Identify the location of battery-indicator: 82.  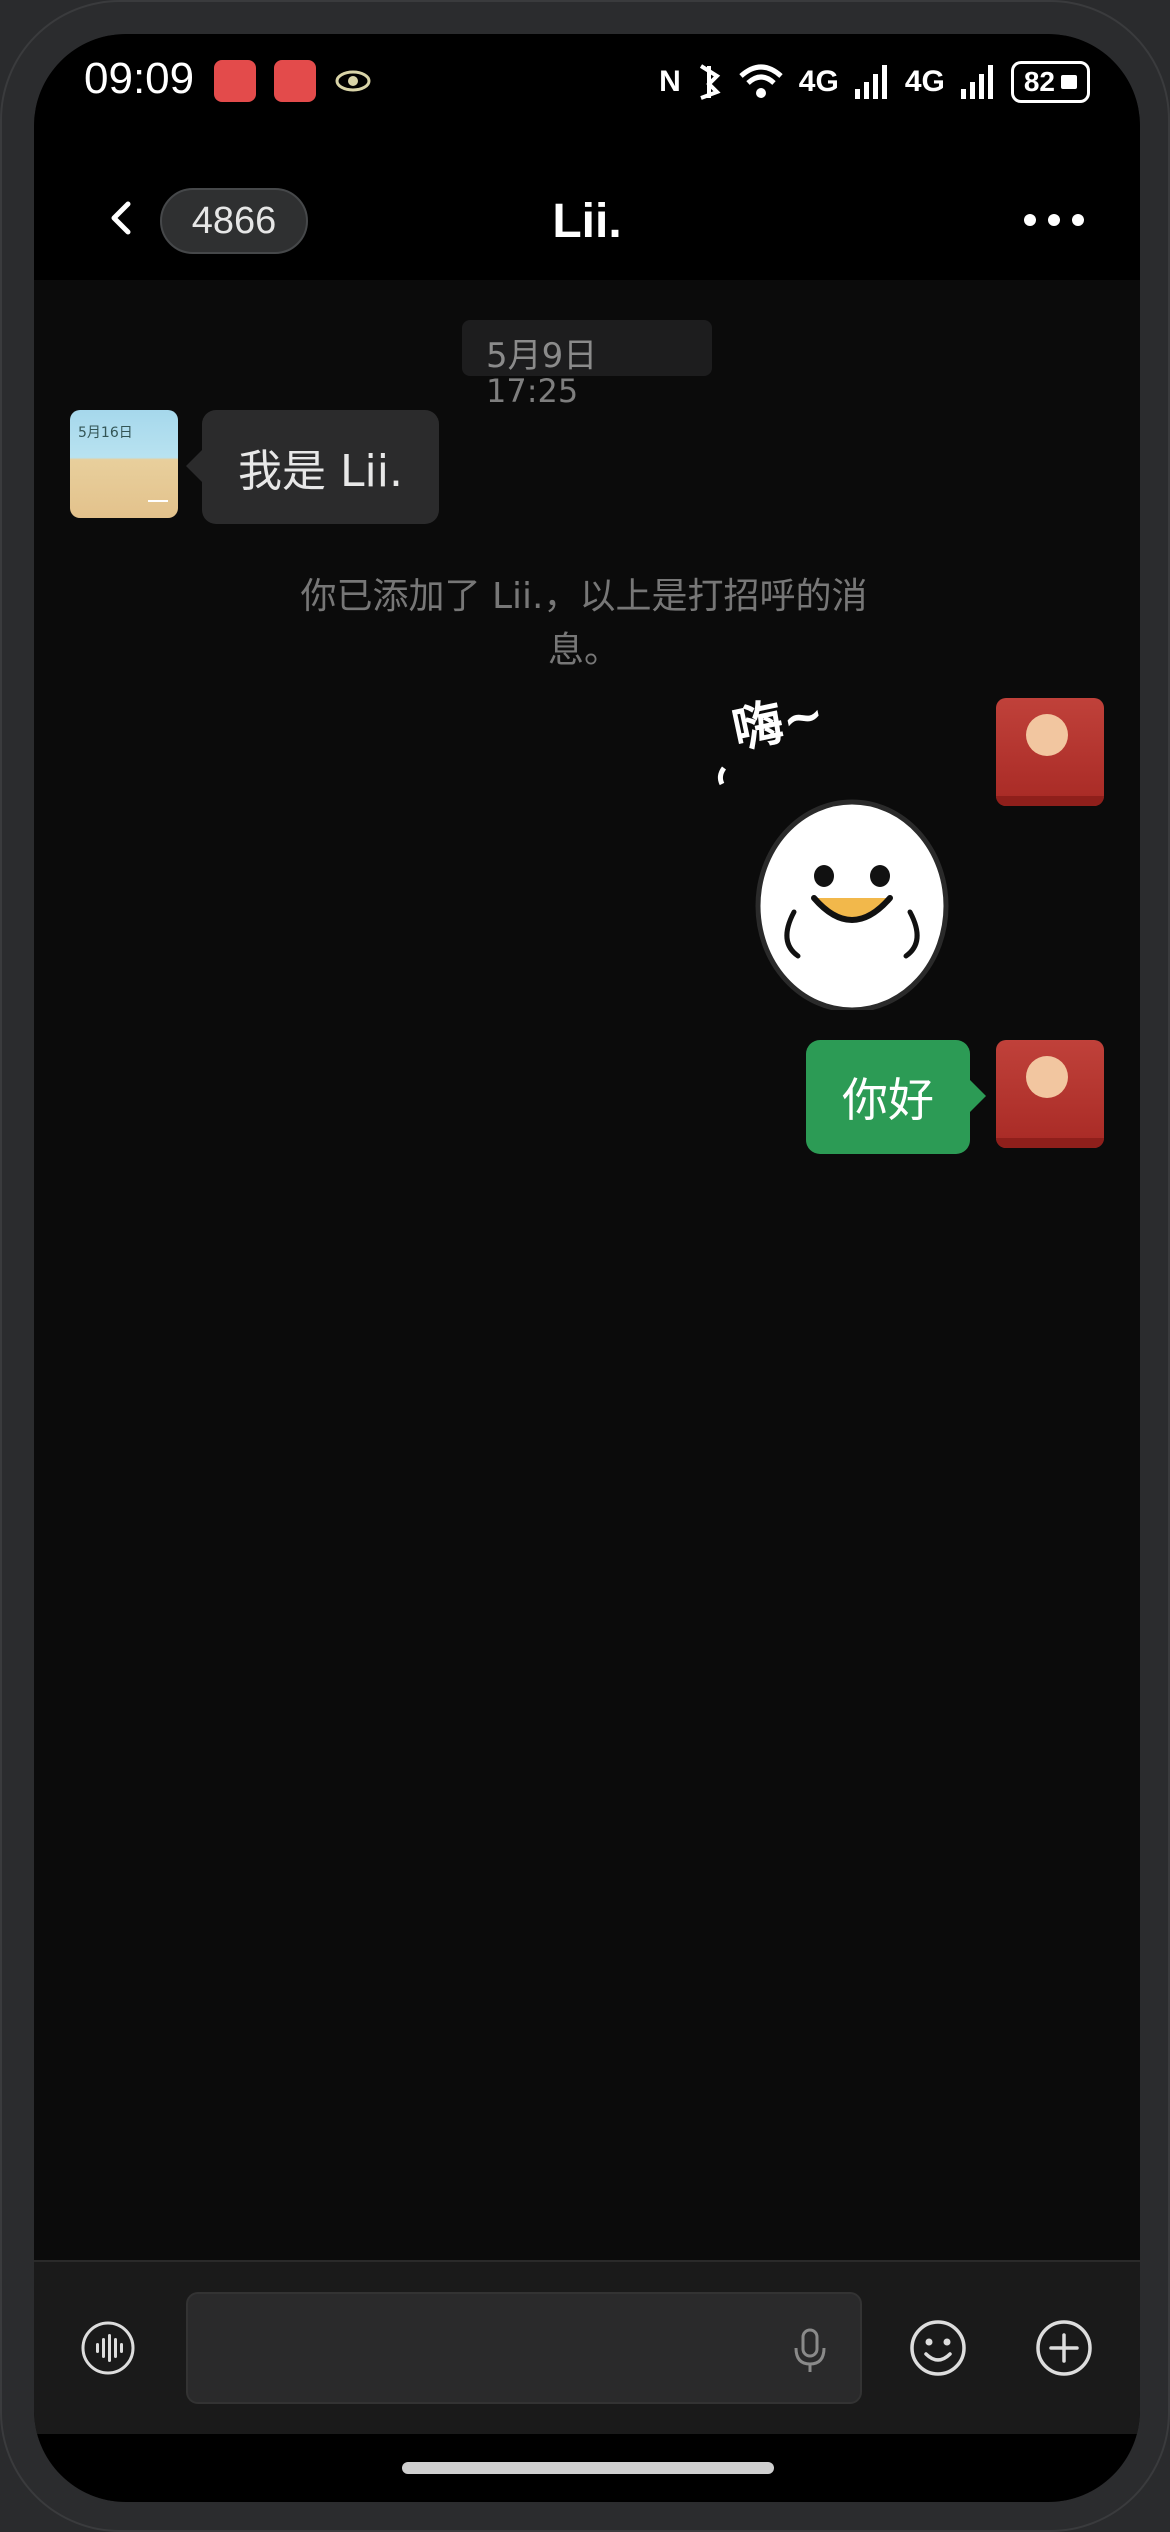
(1050, 82).